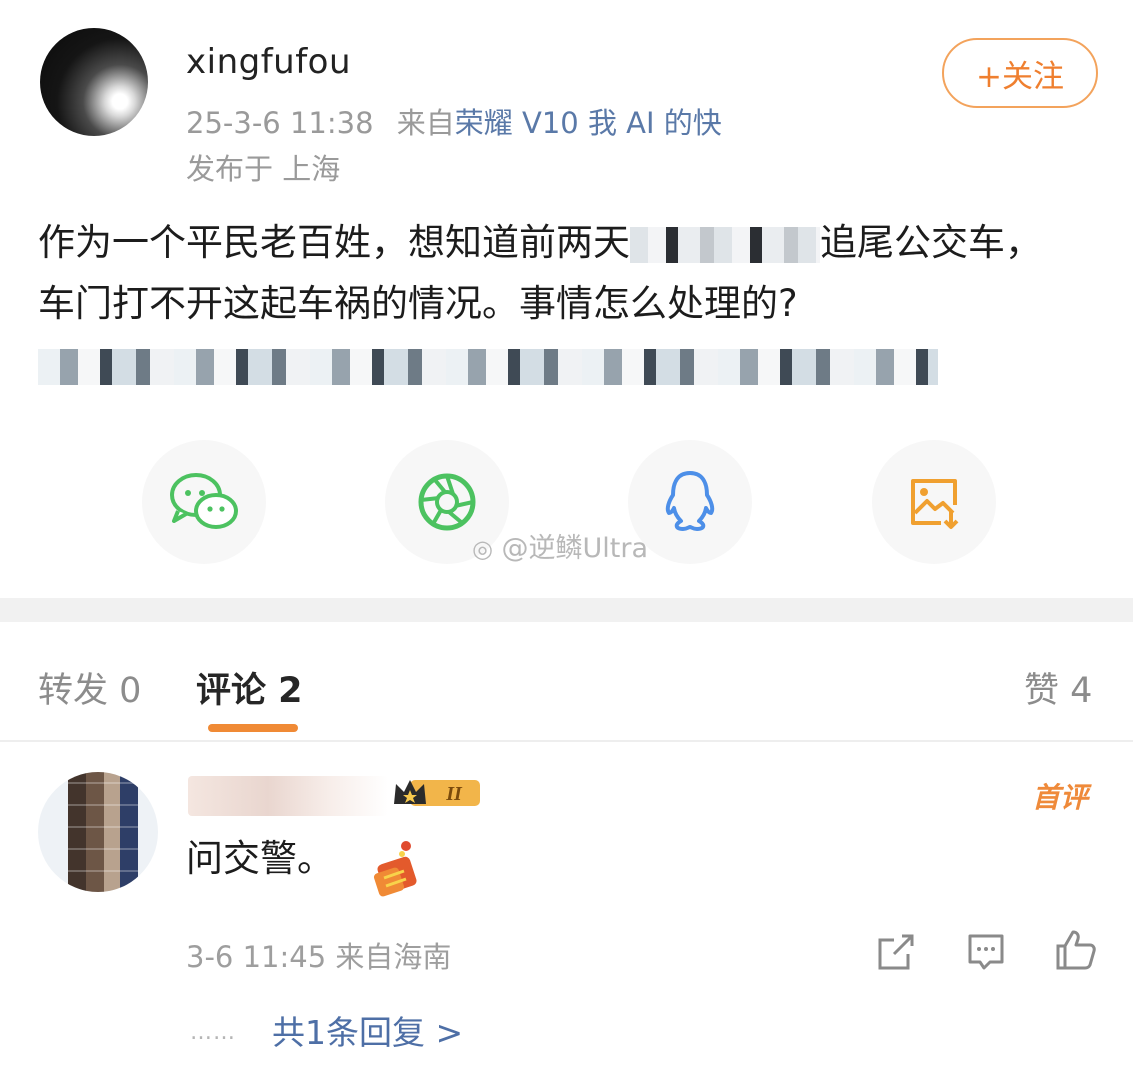 The height and width of the screenshot is (1080, 1133). What do you see at coordinates (566, 610) in the screenshot?
I see `section-divider` at bounding box center [566, 610].